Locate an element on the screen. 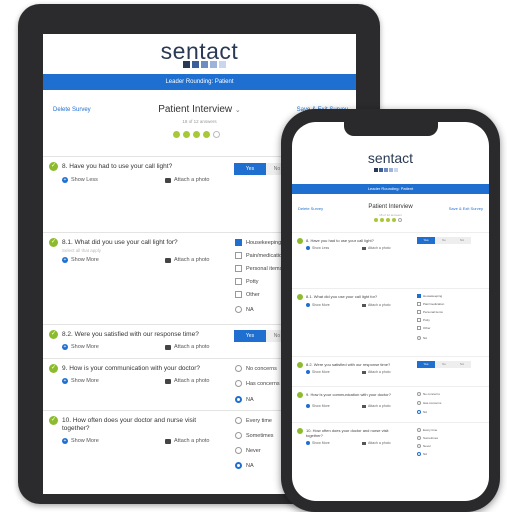 This screenshot has height=512, width=507. progress-text: 18 of 12 answers is located at coordinates (390, 215).